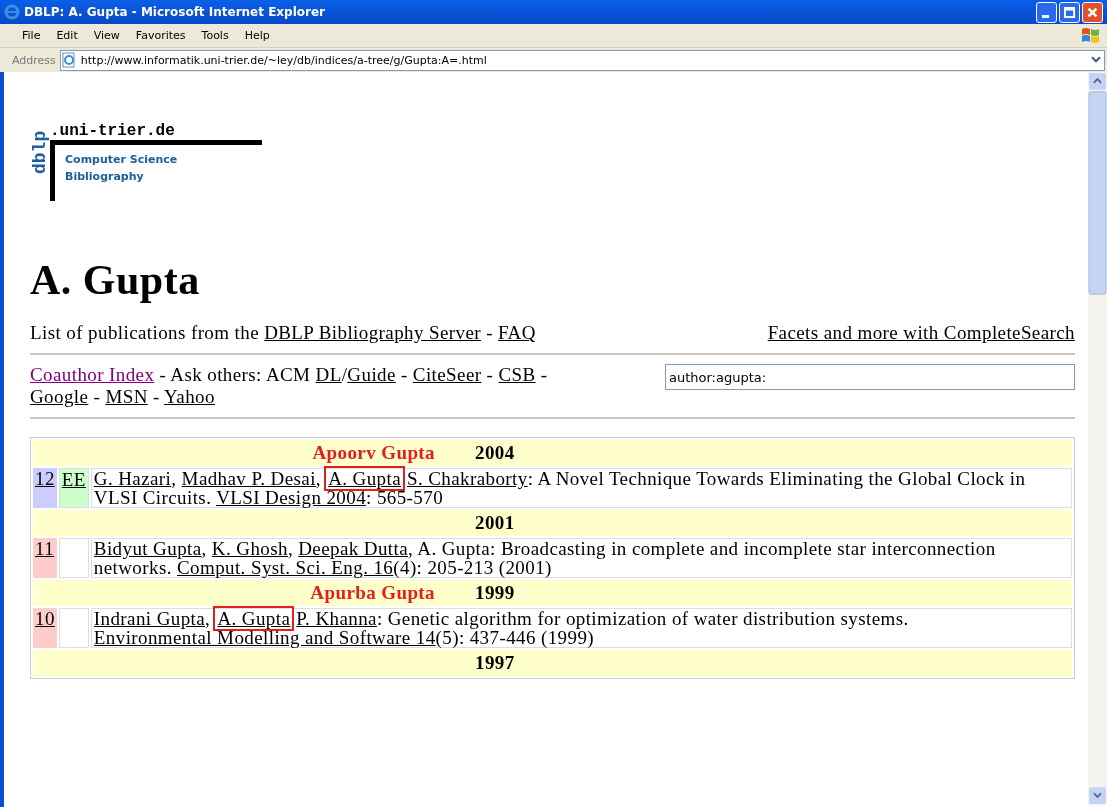  What do you see at coordinates (517, 332) in the screenshot?
I see `link: FAQ` at bounding box center [517, 332].